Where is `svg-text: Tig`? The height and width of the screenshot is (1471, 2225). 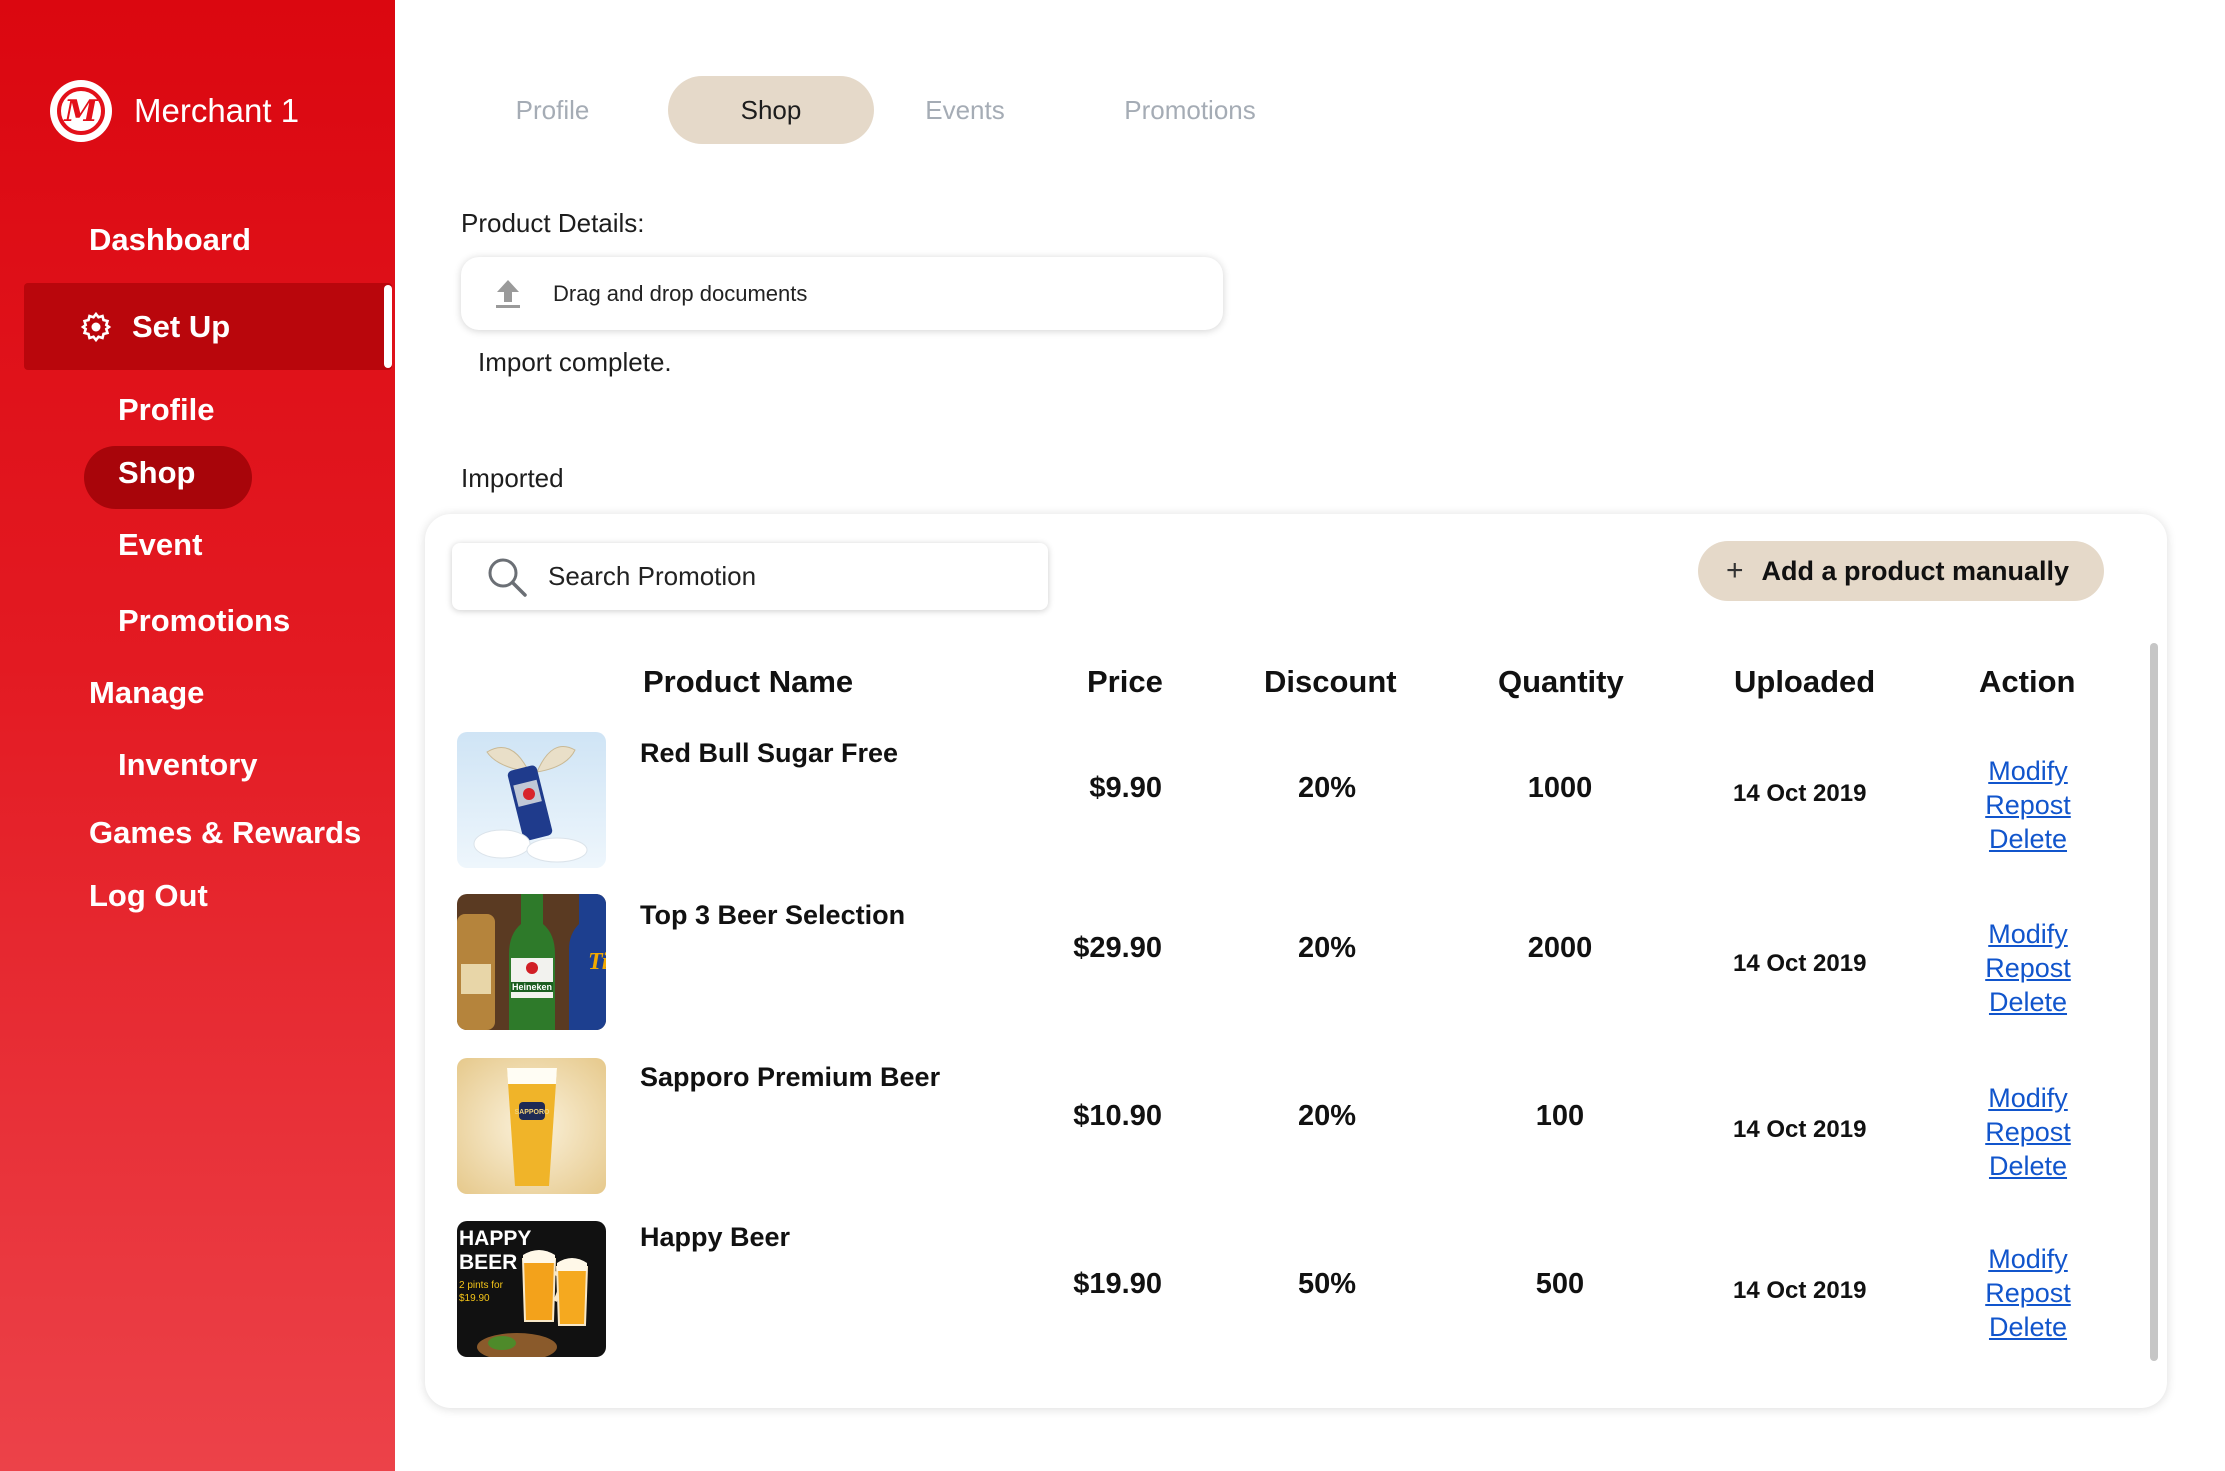
svg-text: Tig is located at coordinates (597, 962).